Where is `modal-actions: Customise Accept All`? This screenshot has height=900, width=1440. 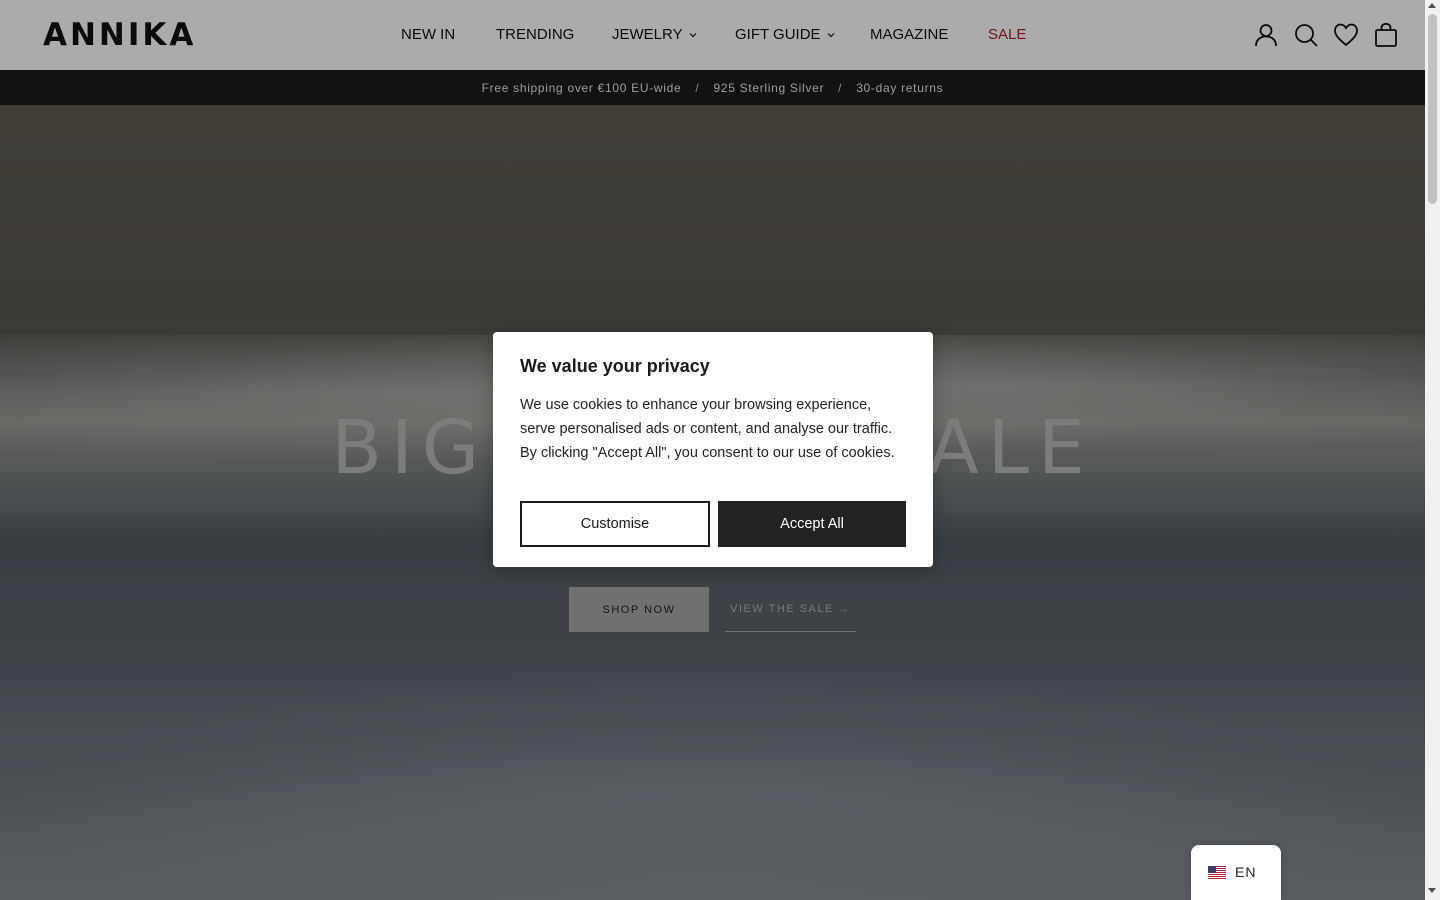
modal-actions: Customise Accept All is located at coordinates (713, 524).